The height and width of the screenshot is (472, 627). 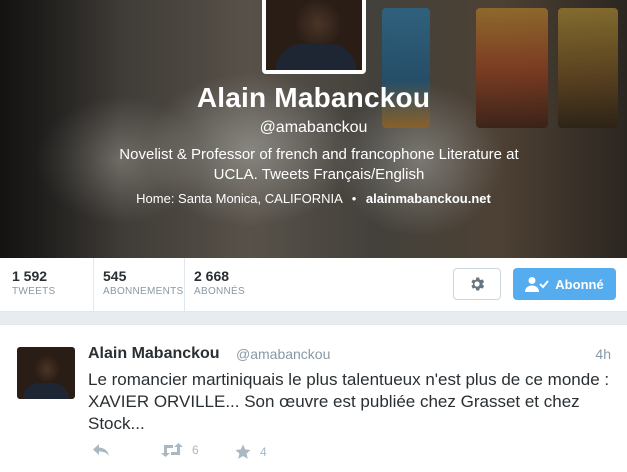 What do you see at coordinates (537, 284) in the screenshot?
I see `user-check-icon` at bounding box center [537, 284].